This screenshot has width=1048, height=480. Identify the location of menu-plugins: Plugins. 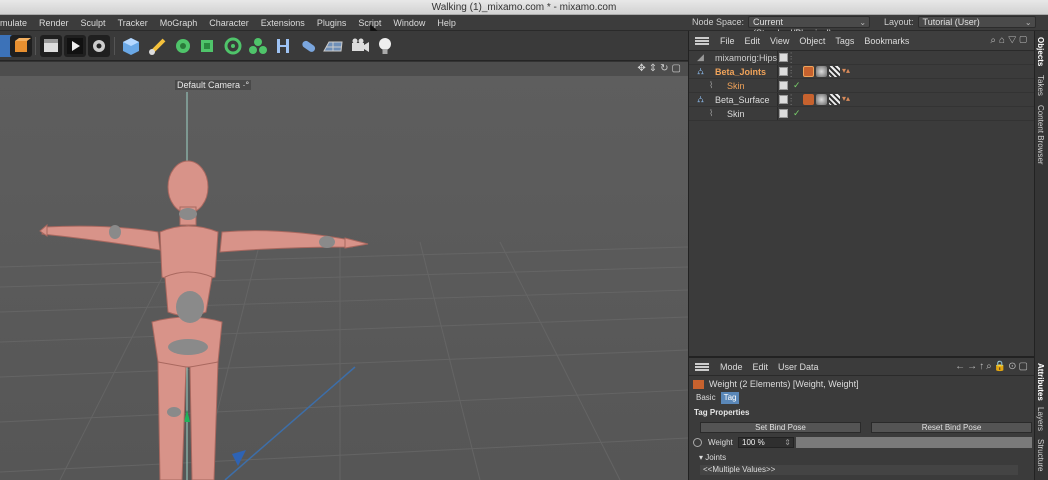
(332, 23).